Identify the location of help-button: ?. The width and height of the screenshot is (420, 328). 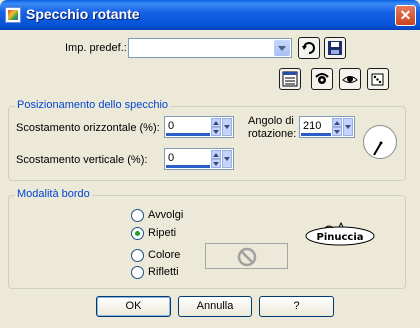
(296, 306).